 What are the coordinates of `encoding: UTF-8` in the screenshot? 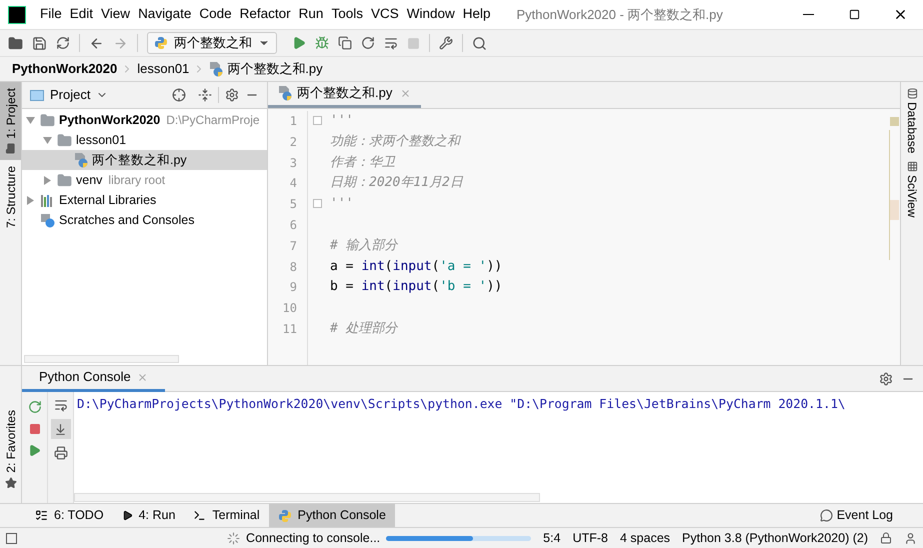 It's located at (590, 538).